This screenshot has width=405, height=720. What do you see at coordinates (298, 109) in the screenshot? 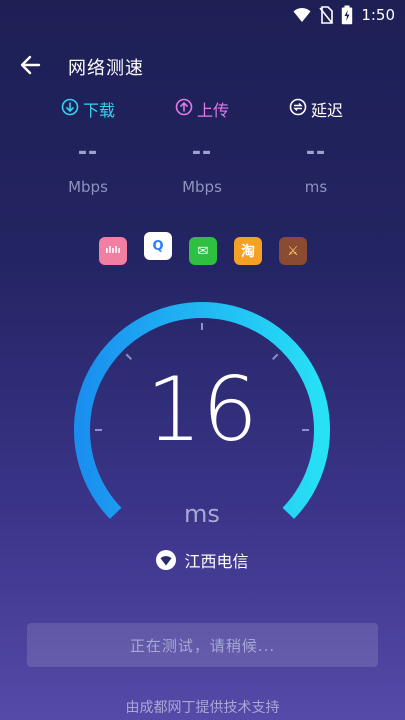
I see `latency-icon` at bounding box center [298, 109].